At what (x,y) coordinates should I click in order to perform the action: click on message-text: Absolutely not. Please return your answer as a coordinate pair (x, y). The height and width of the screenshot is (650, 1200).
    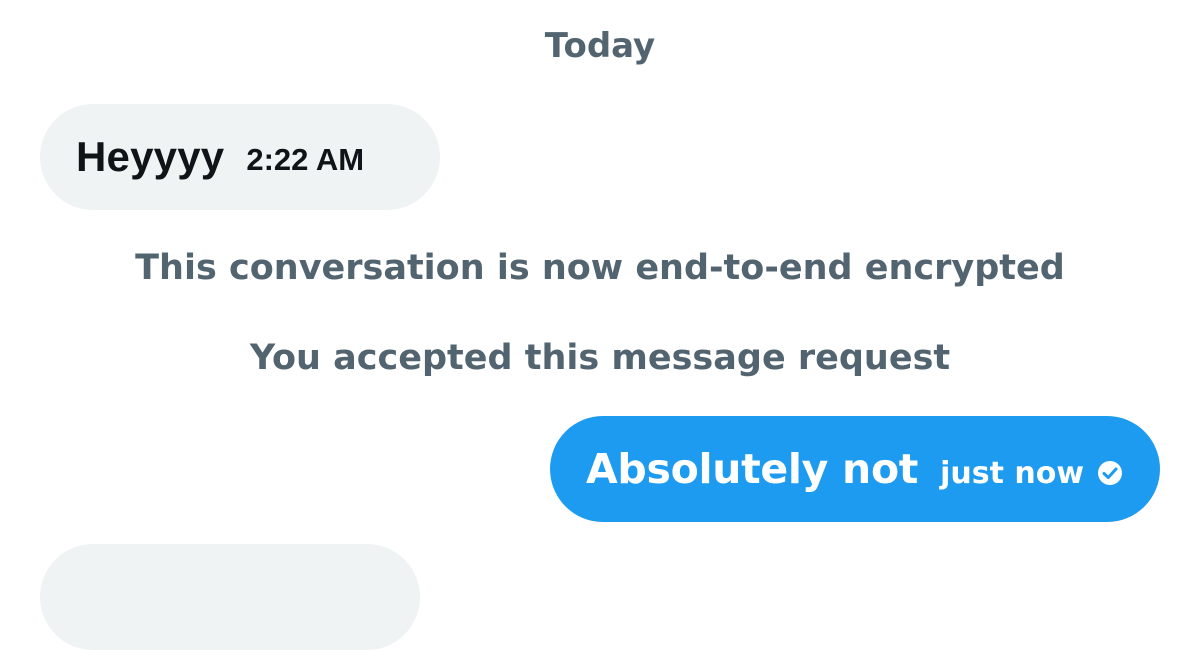
    Looking at the image, I should click on (752, 469).